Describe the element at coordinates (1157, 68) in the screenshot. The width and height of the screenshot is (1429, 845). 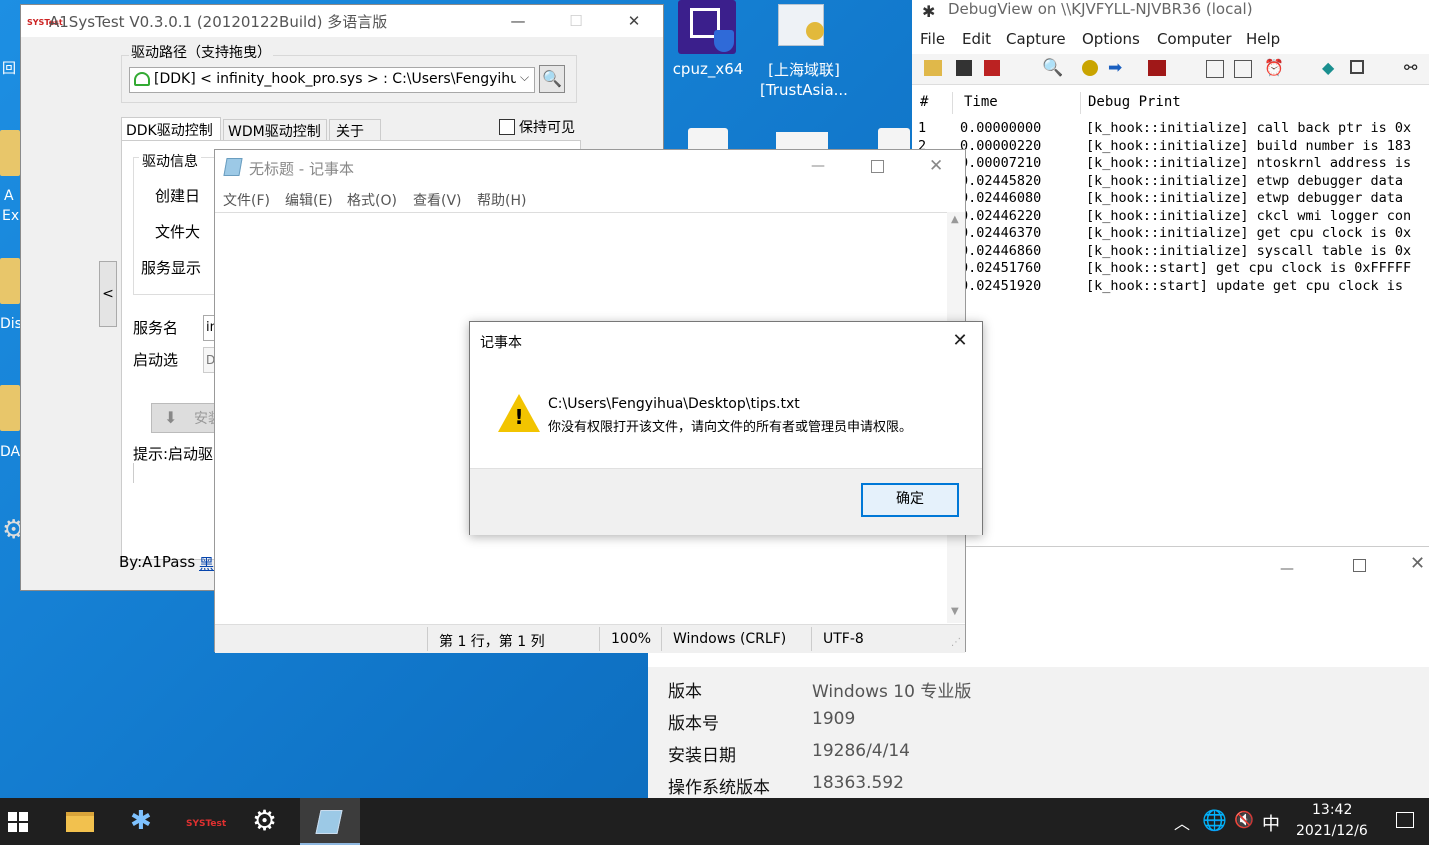
I see `filter-icon` at that location.